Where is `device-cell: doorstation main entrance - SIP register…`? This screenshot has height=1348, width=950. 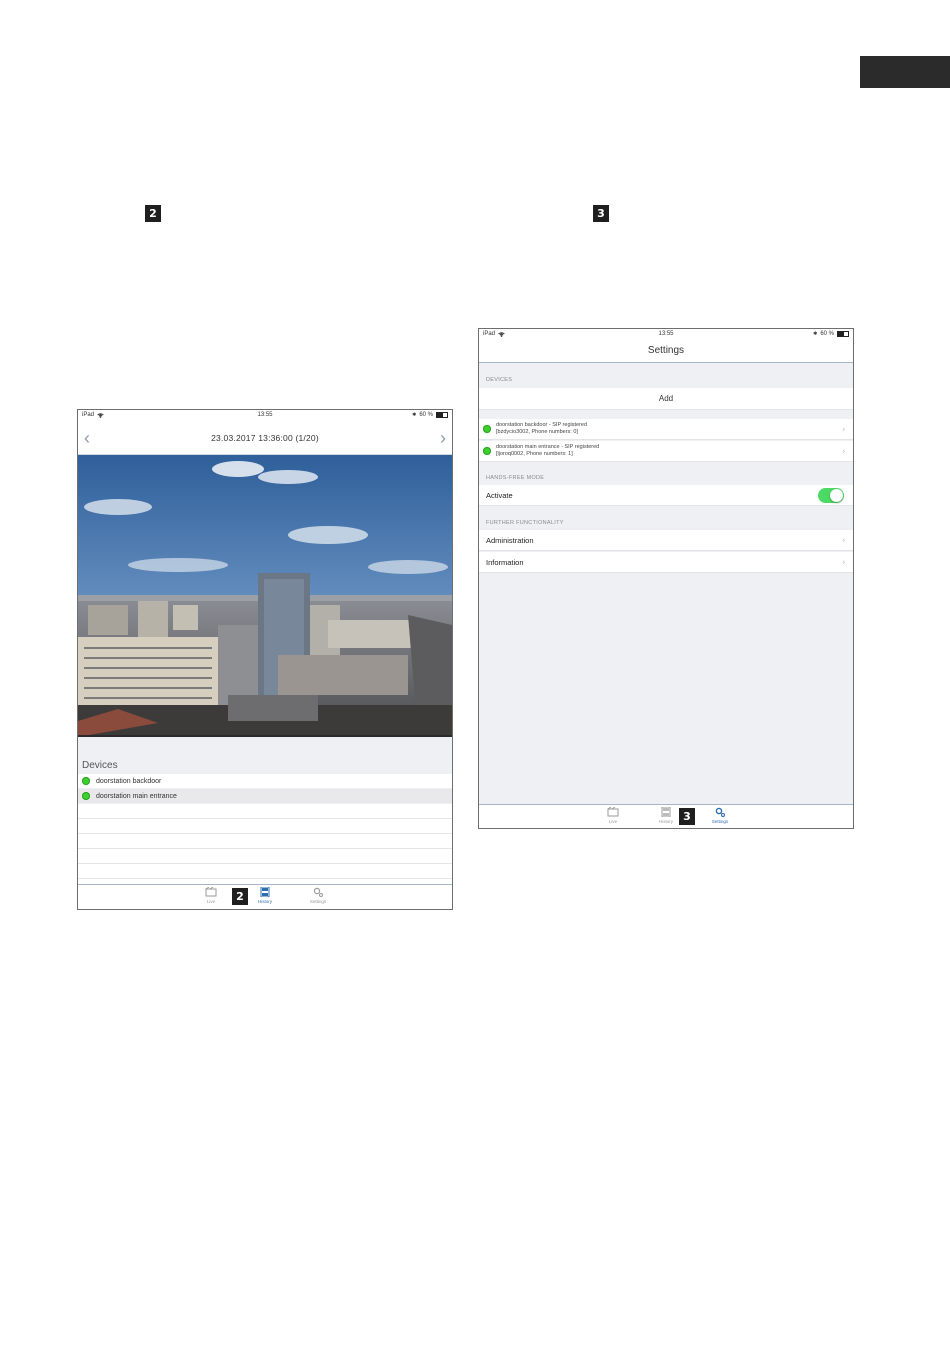 device-cell: doorstation main entrance - SIP register… is located at coordinates (666, 451).